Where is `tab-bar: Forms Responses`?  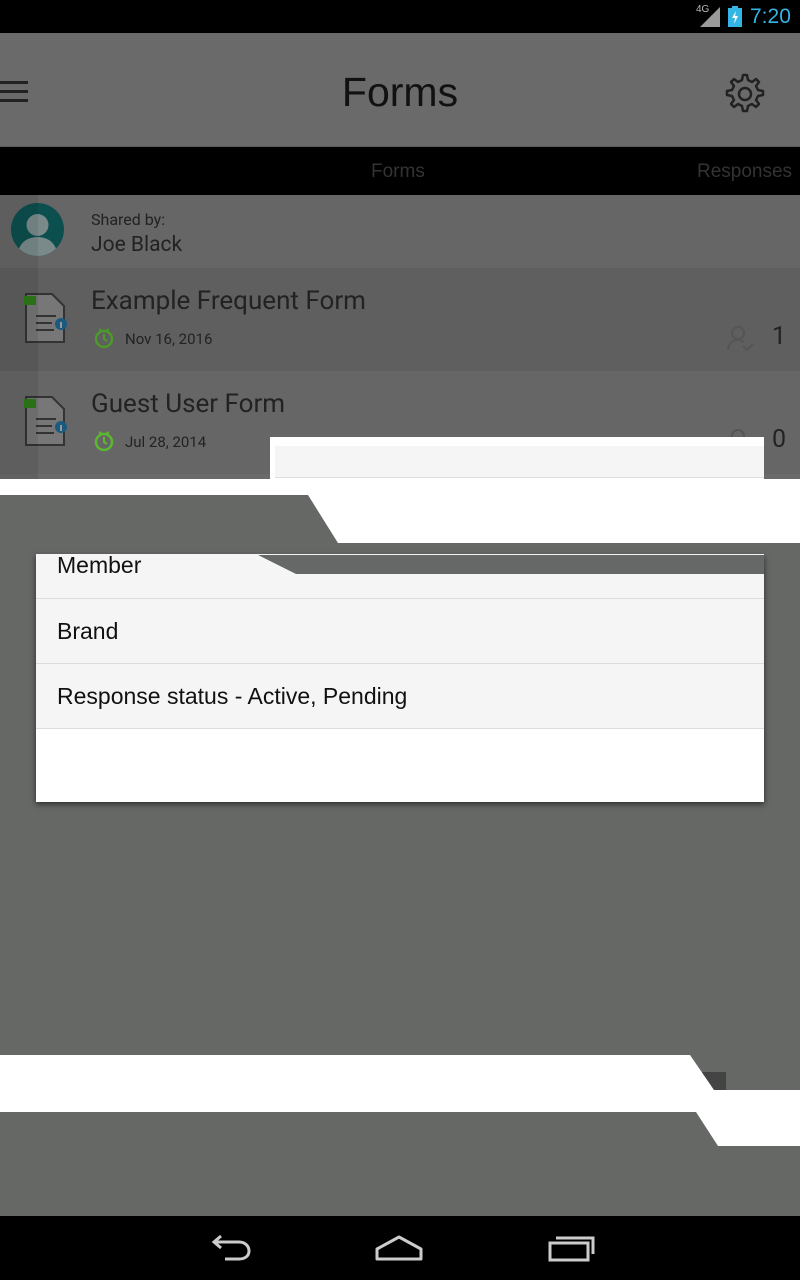
tab-bar: Forms Responses is located at coordinates (400, 171).